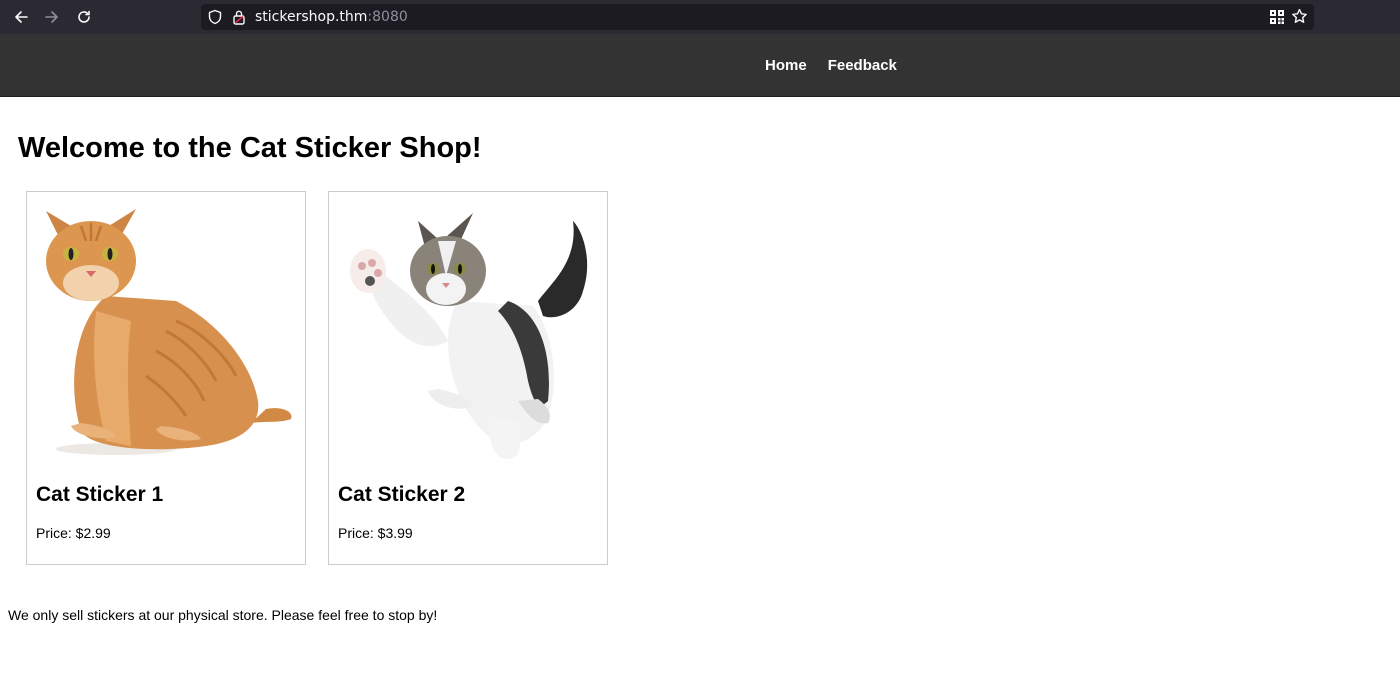 The width and height of the screenshot is (1400, 675). I want to click on product-name: Cat Sticker 1, so click(100, 494).